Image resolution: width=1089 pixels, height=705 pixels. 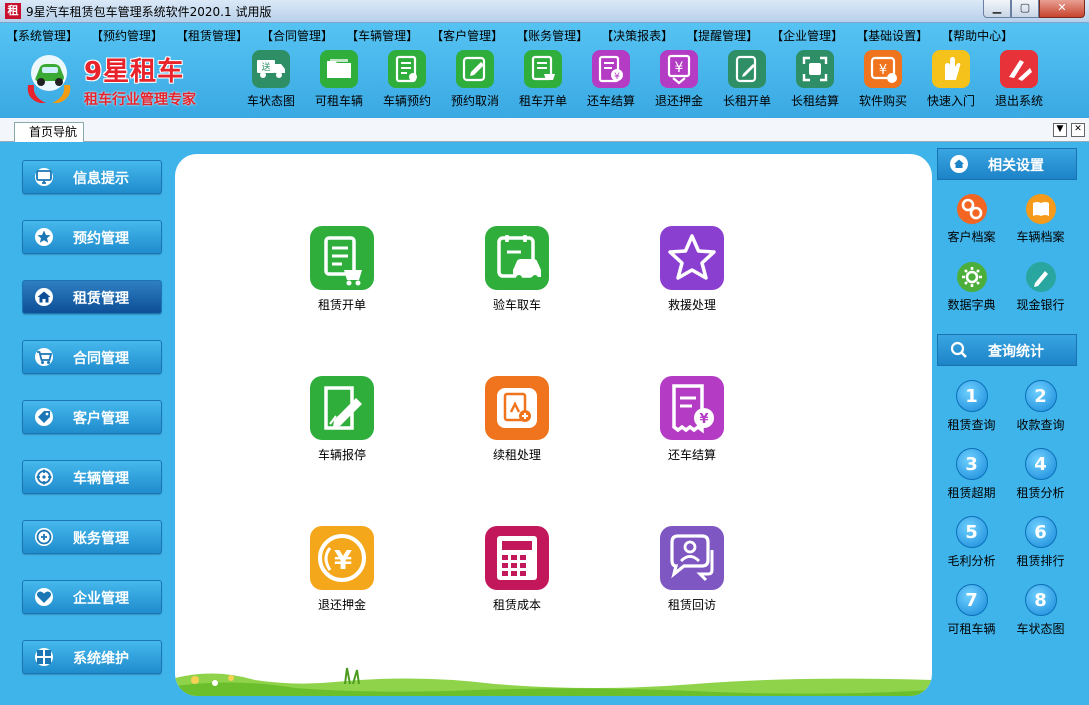 What do you see at coordinates (691, 605) in the screenshot?
I see `function-tile-label: 租赁回访` at bounding box center [691, 605].